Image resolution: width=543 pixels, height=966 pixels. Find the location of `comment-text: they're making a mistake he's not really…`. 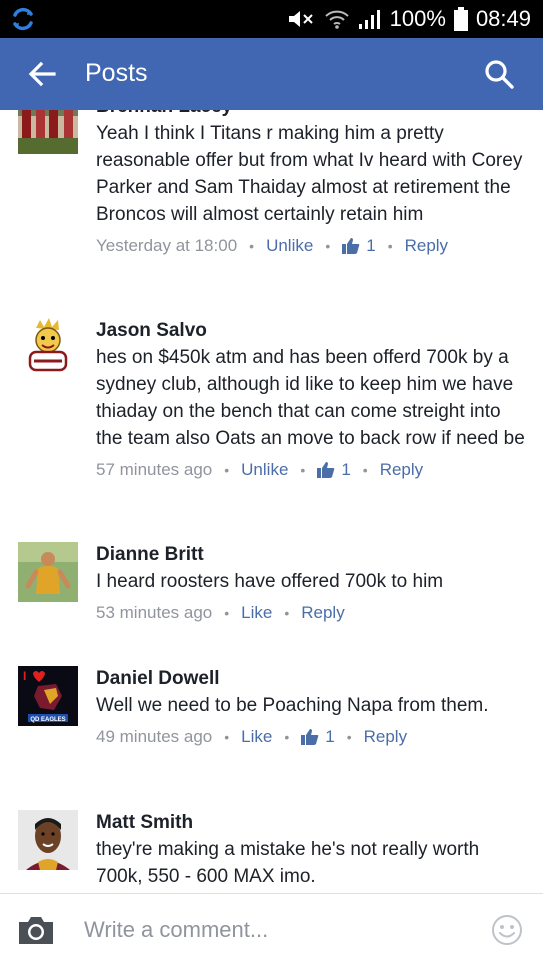

comment-text: they're making a mistake he's not really… is located at coordinates (288, 863).